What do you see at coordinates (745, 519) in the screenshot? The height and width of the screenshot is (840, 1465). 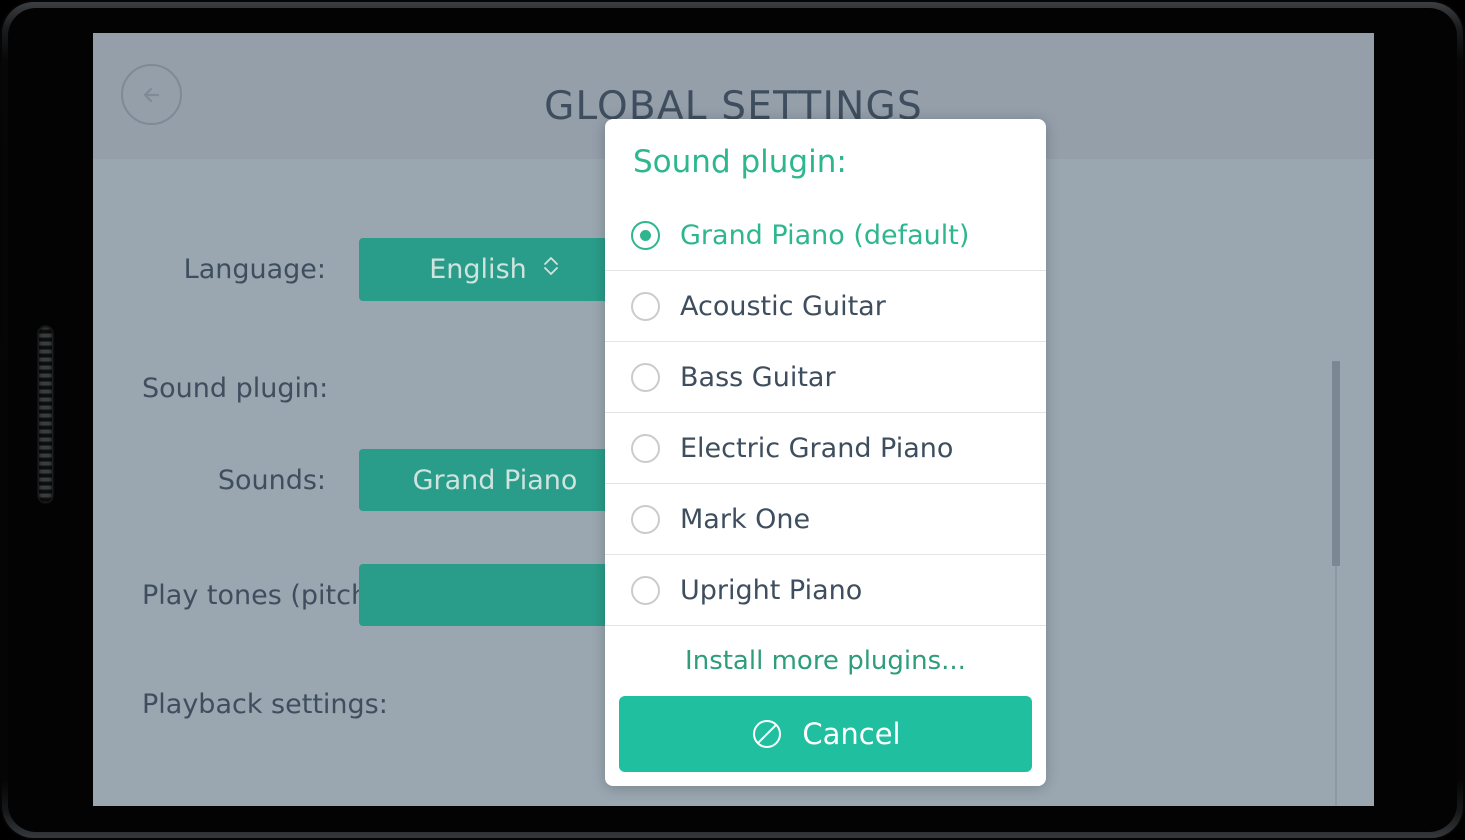 I see `plugin-option-label: Mark One` at bounding box center [745, 519].